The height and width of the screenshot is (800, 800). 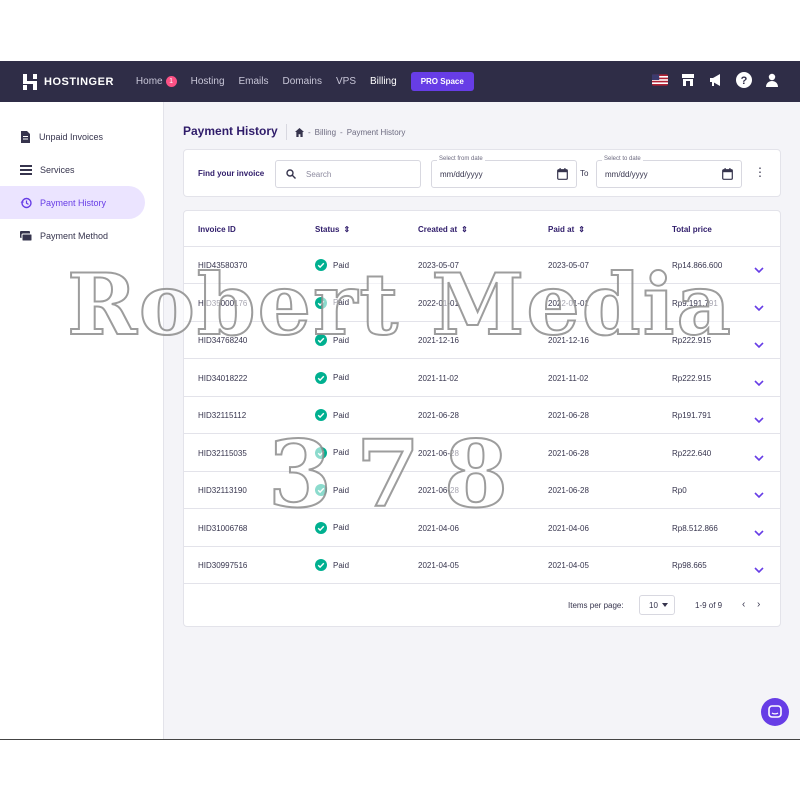 I want to click on next-page-icon: ›, so click(x=758, y=604).